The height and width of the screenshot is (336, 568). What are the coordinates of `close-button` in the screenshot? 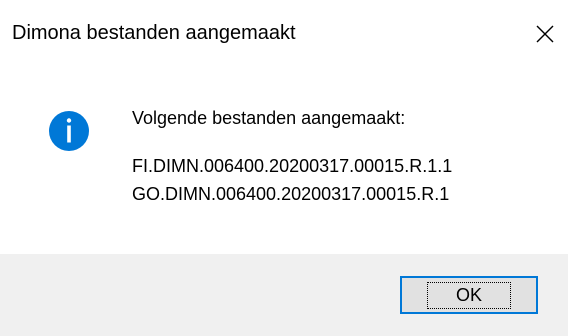 It's located at (545, 34).